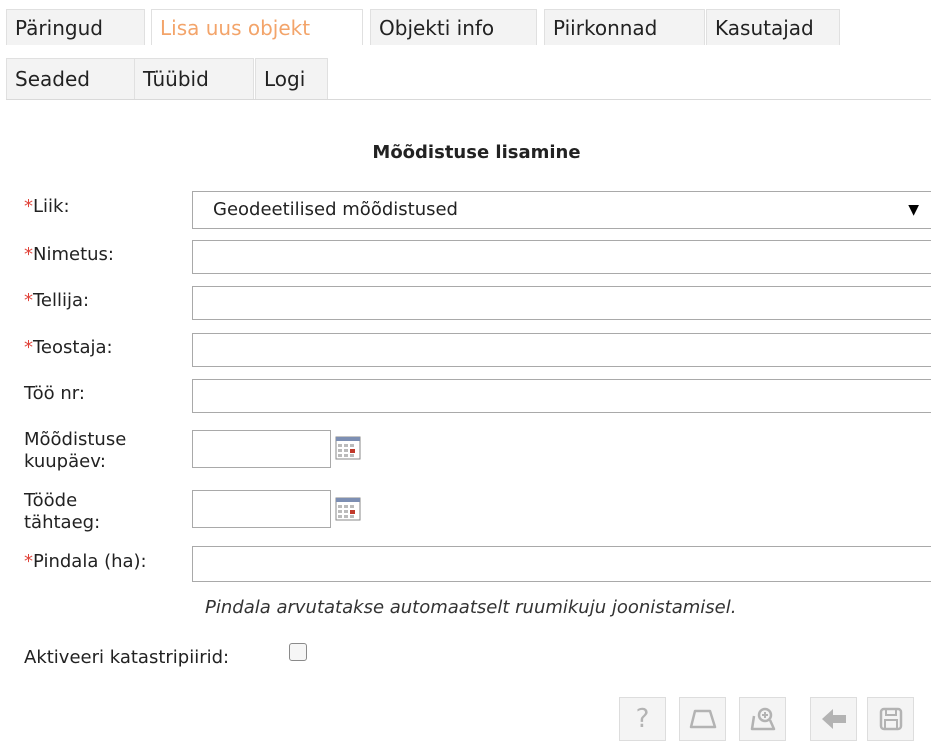 The height and width of the screenshot is (747, 931). I want to click on pindala-label-text: Pindala (ha):, so click(90, 561).